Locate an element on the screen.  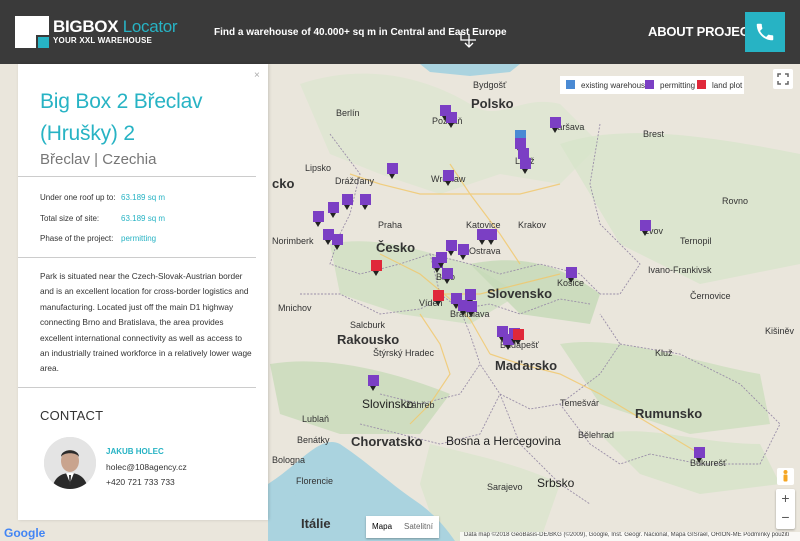
map-label-city: Sarajevo is located at coordinates (505, 487).